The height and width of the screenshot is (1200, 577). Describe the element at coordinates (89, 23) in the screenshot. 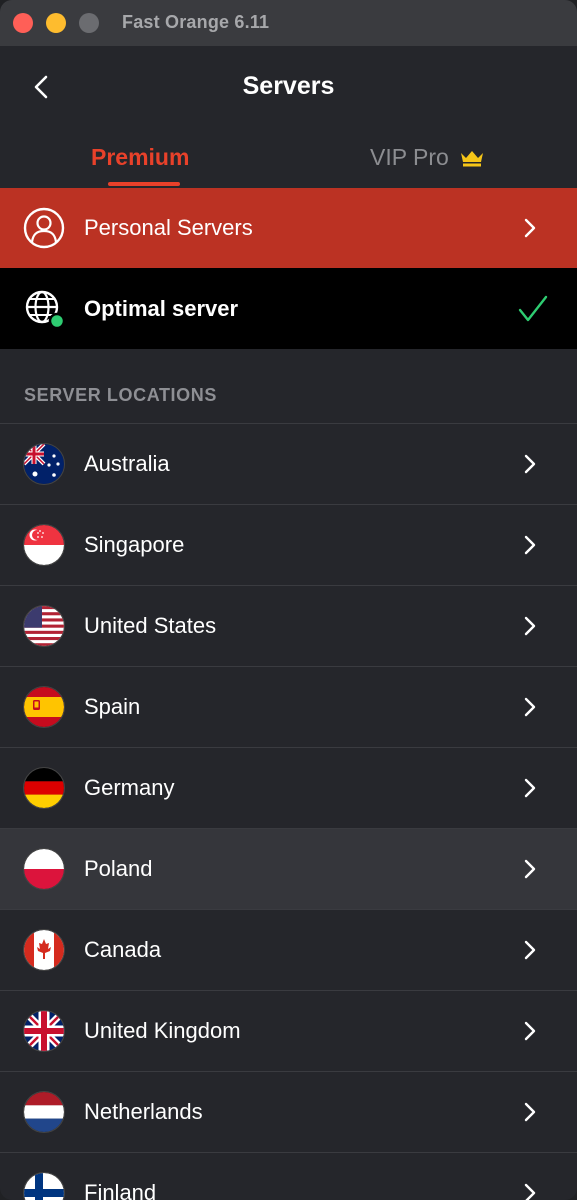

I see `zoom-window-button` at that location.